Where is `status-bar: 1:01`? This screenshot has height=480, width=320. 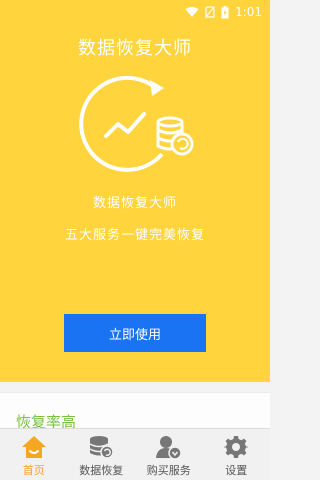
status-bar: 1:01 is located at coordinates (135, 12).